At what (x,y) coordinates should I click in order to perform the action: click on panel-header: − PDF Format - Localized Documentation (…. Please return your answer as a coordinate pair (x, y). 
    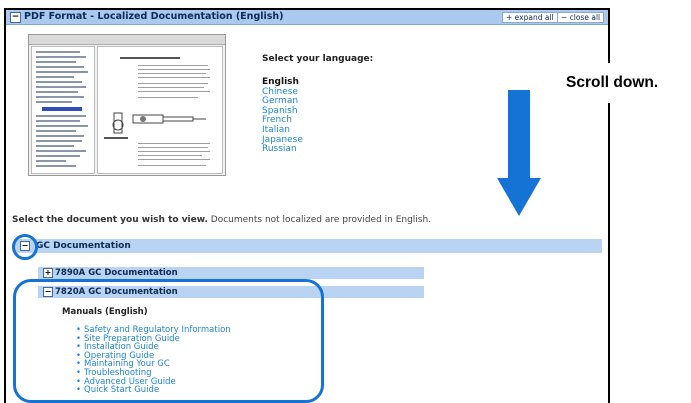
    Looking at the image, I should click on (307, 17).